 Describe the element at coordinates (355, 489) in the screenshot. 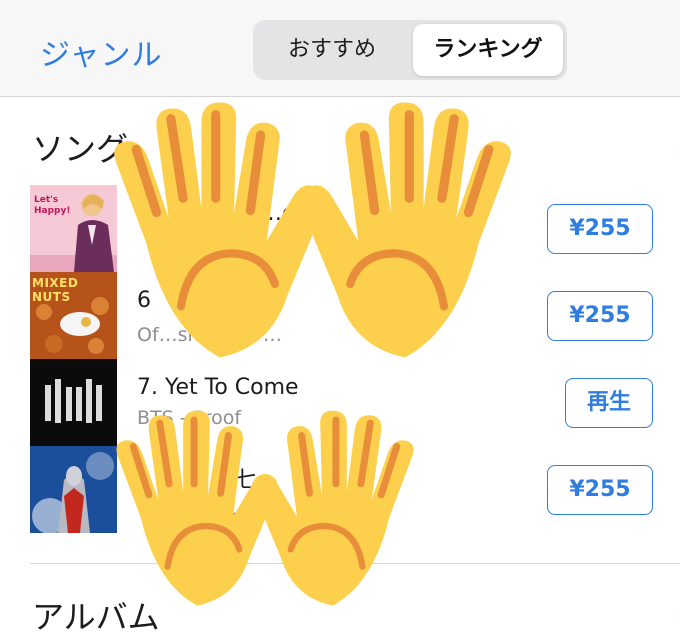

I see `list-item: …七 …1/七 ¥255` at that location.